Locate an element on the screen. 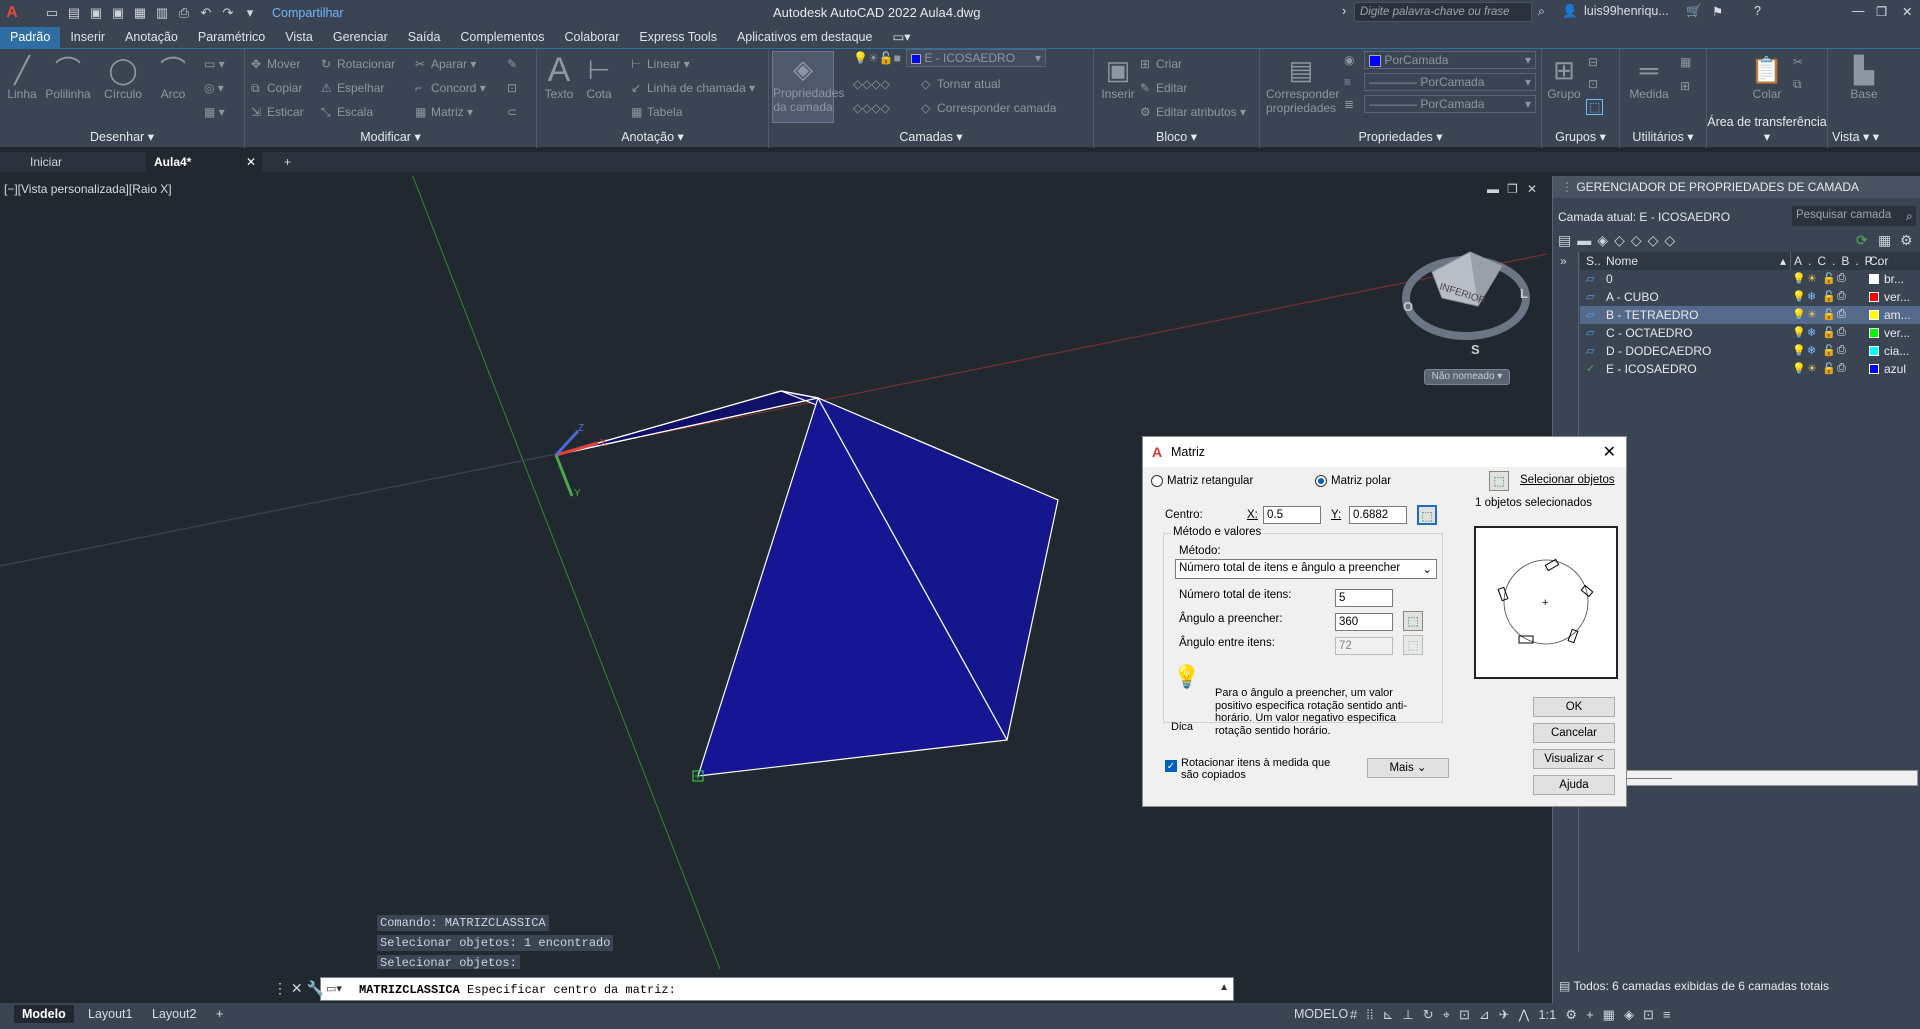 The width and height of the screenshot is (1920, 1029). close-command-icon: ✕ is located at coordinates (297, 988).